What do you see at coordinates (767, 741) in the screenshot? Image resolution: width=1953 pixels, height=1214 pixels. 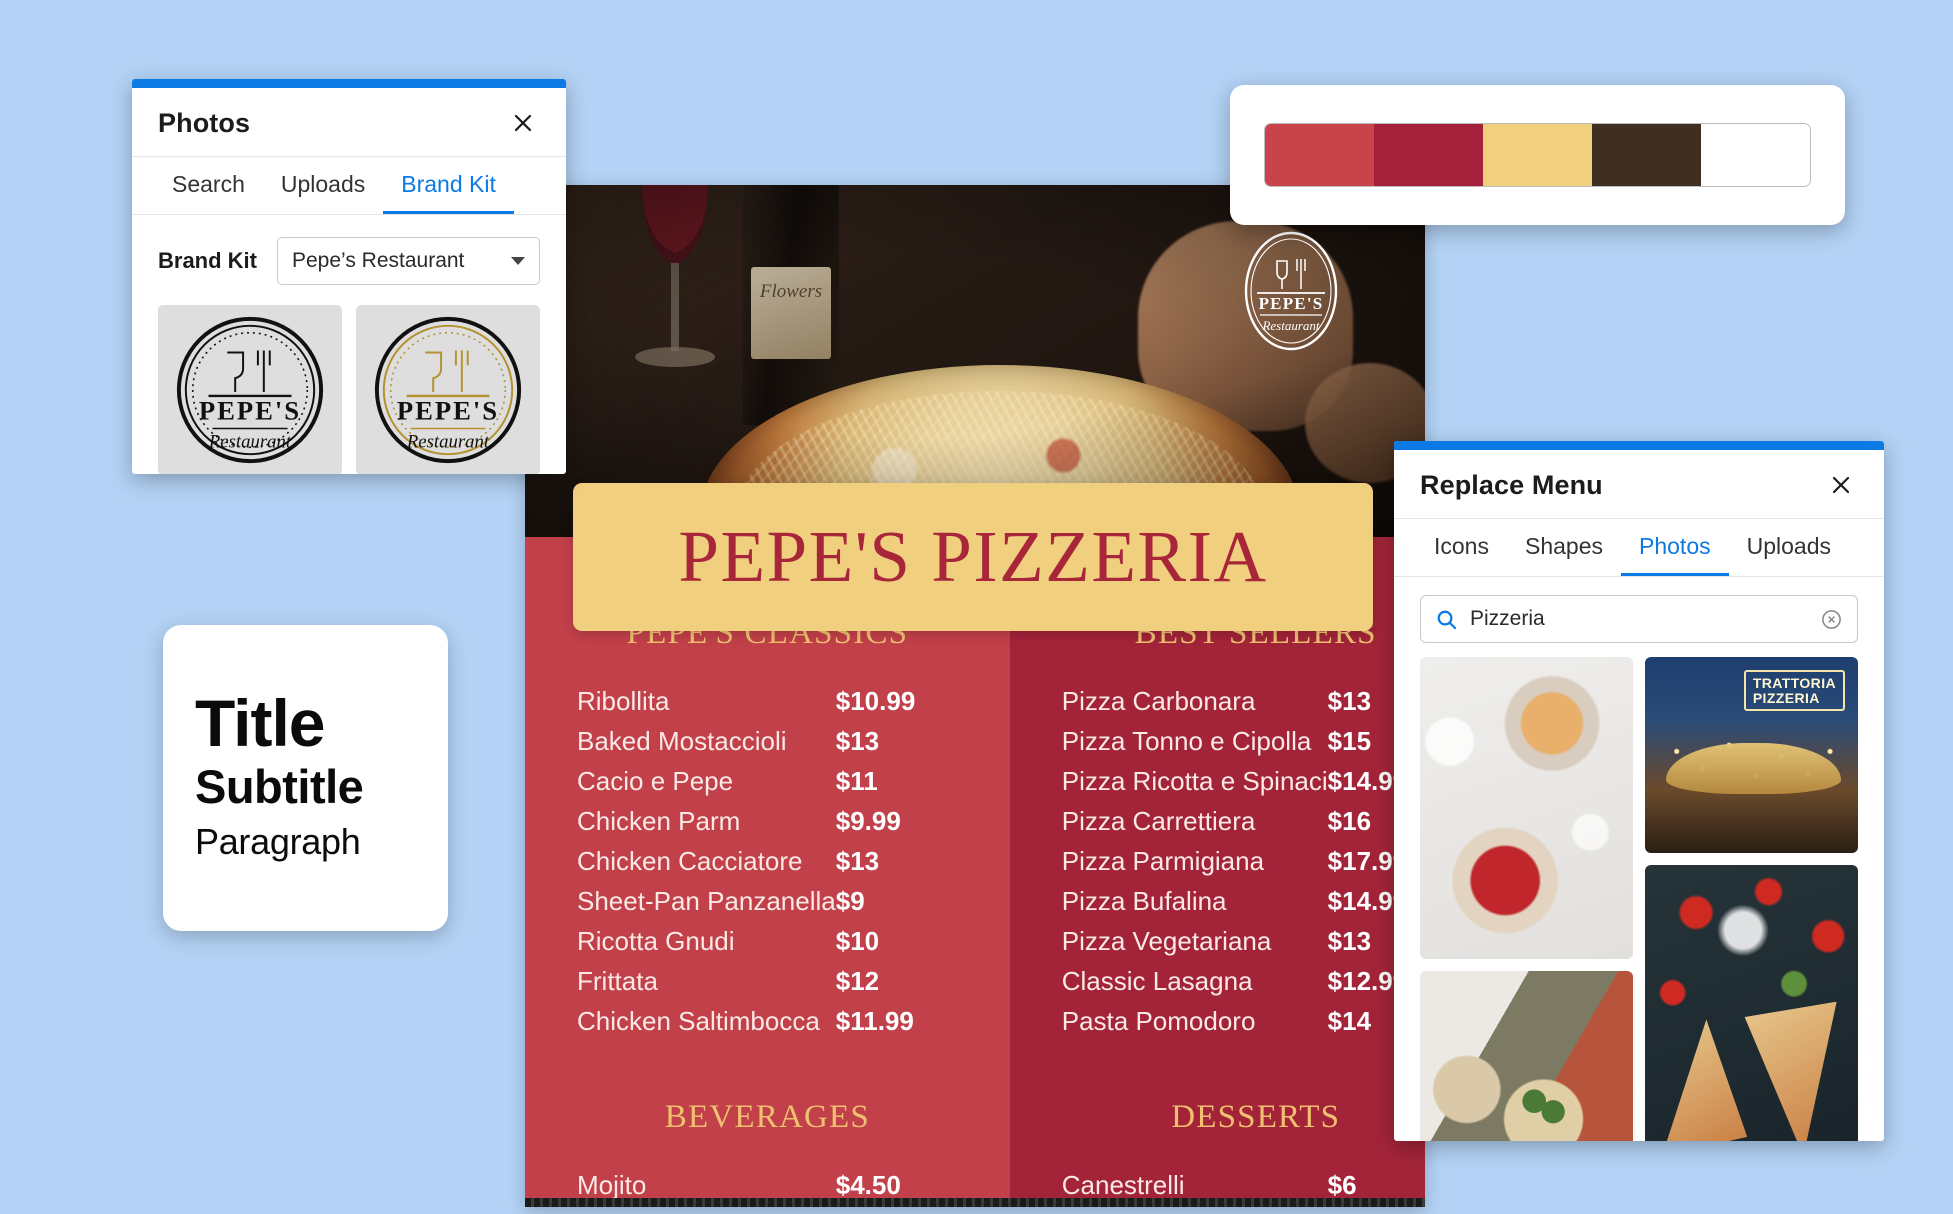 I see `menu-item: Baked Mostaccioli $13` at bounding box center [767, 741].